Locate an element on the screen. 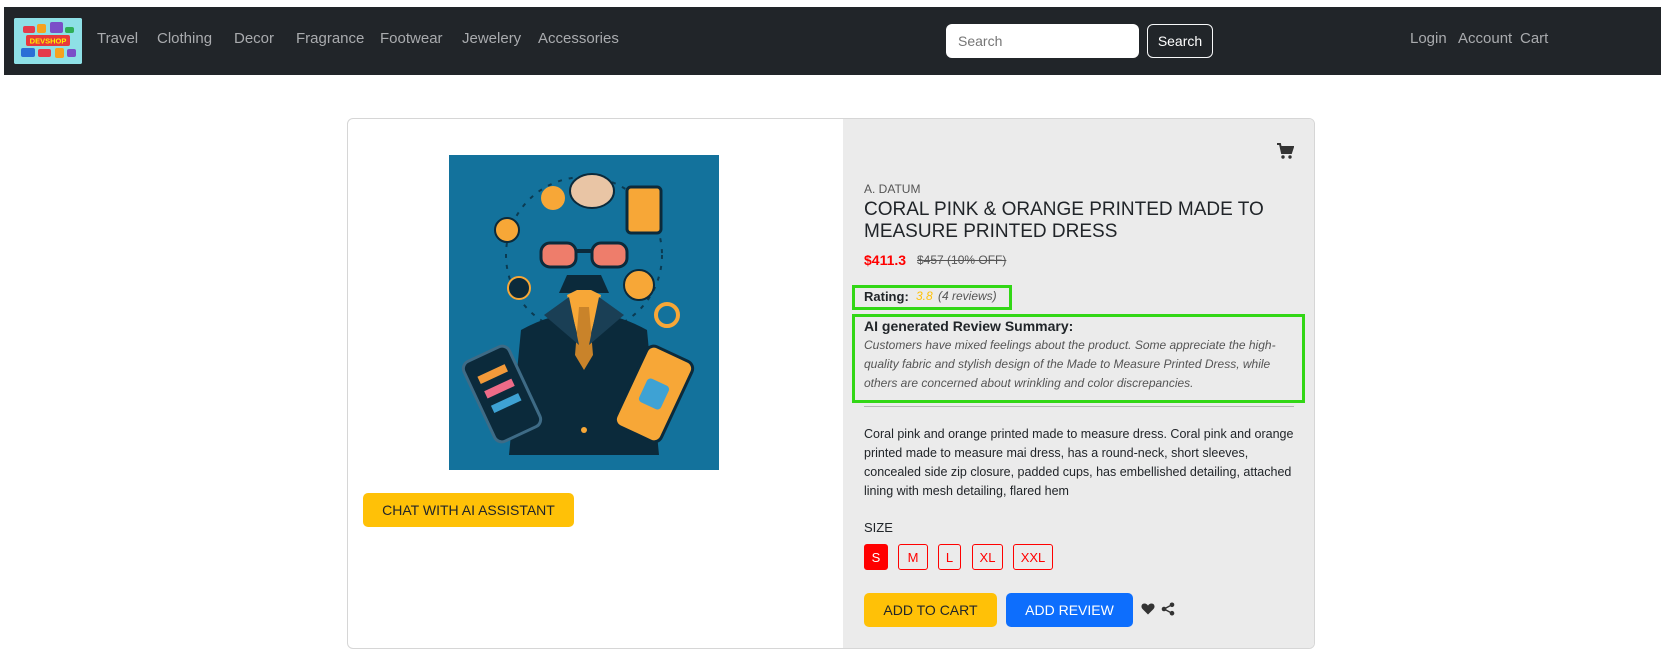 This screenshot has width=1665, height=670. size-button-xxl: XXL is located at coordinates (1033, 557).